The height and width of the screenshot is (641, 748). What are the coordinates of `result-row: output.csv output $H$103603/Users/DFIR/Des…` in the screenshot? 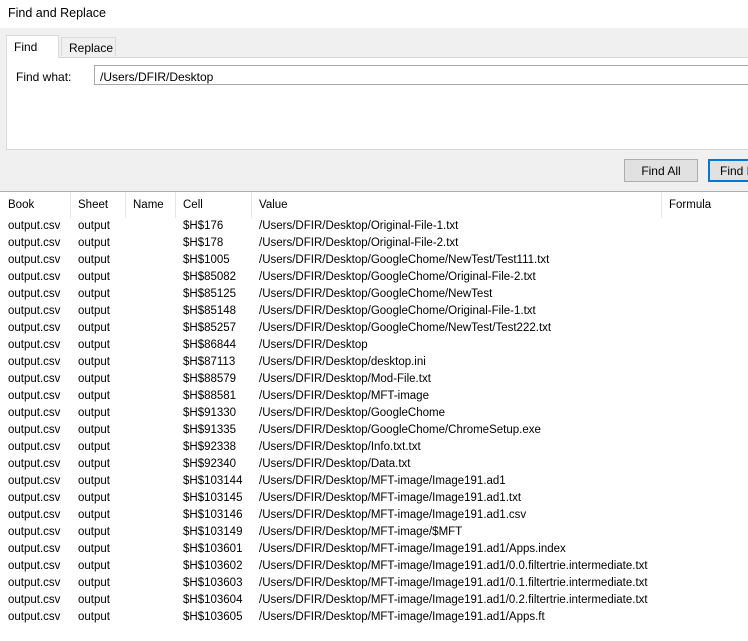 It's located at (374, 583).